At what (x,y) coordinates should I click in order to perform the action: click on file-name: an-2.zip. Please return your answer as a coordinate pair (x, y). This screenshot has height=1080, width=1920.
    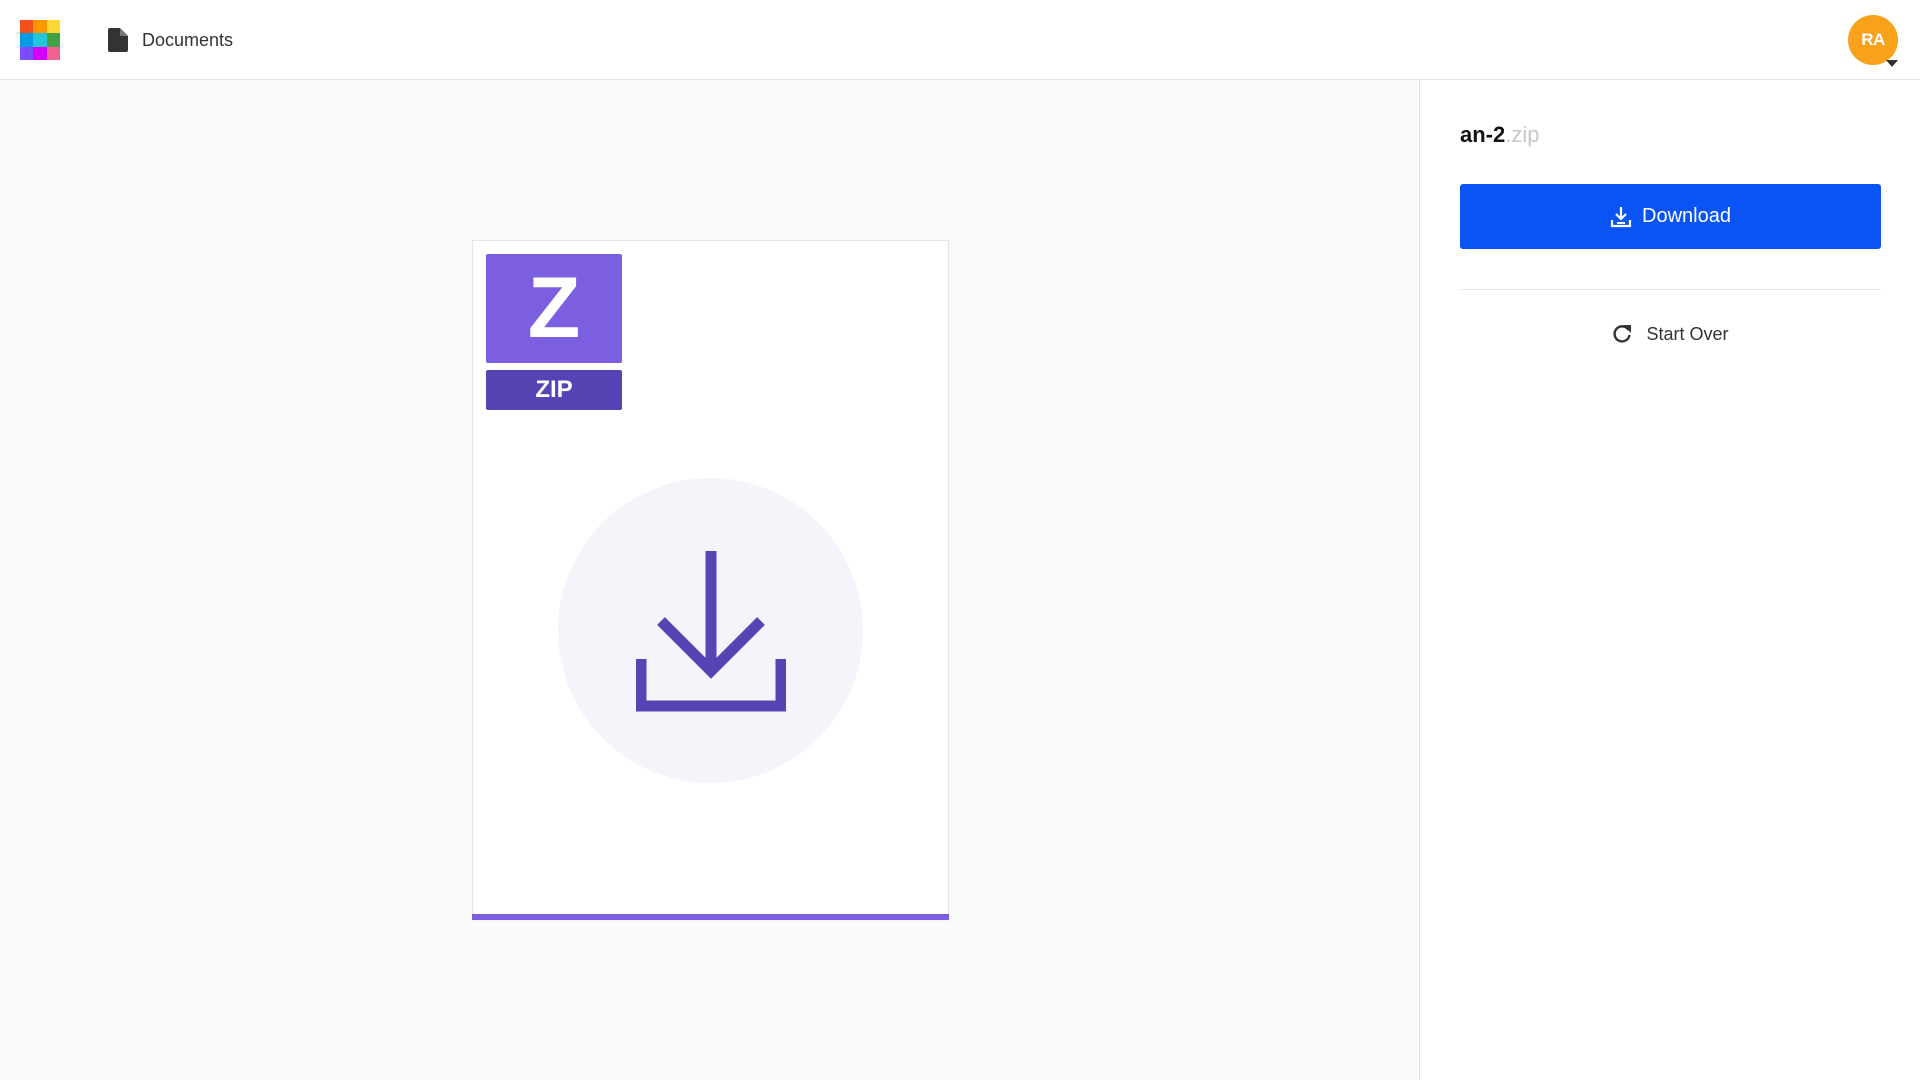
    Looking at the image, I should click on (1500, 135).